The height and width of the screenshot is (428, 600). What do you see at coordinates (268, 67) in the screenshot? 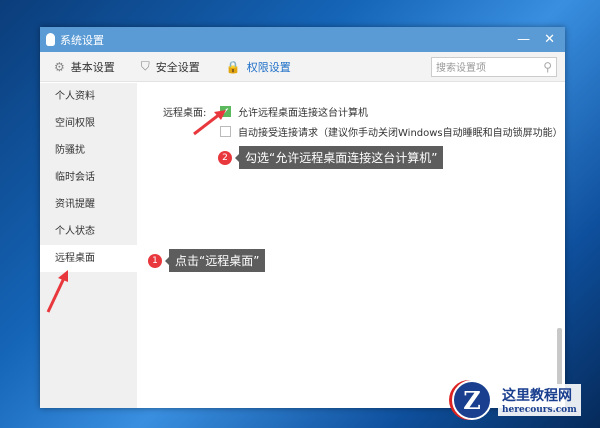
I see `tab-label: 权限设置` at bounding box center [268, 67].